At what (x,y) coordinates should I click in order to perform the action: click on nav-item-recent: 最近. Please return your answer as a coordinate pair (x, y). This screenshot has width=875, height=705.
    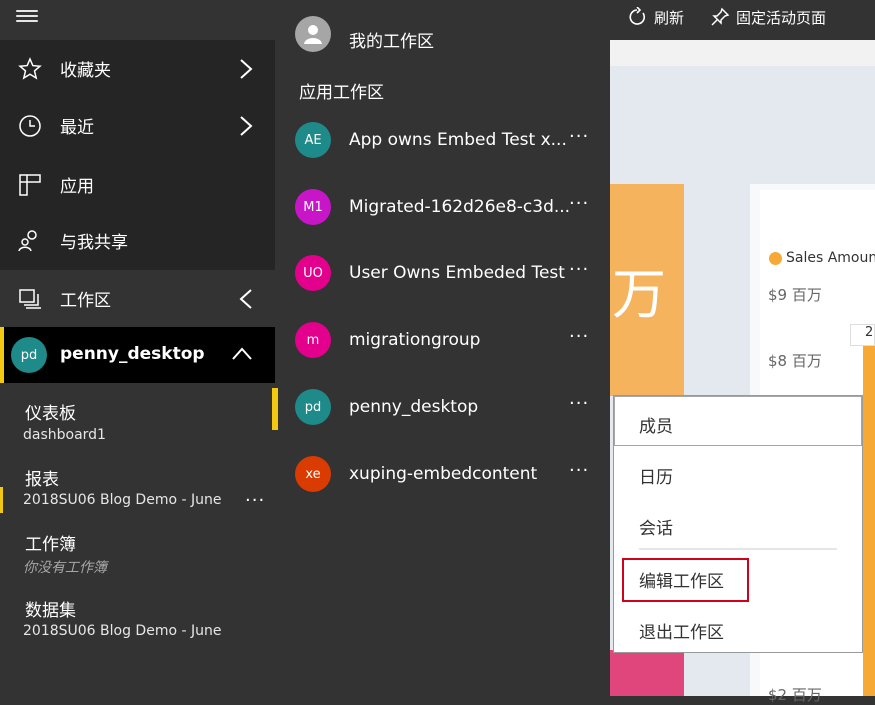
    Looking at the image, I should click on (137, 125).